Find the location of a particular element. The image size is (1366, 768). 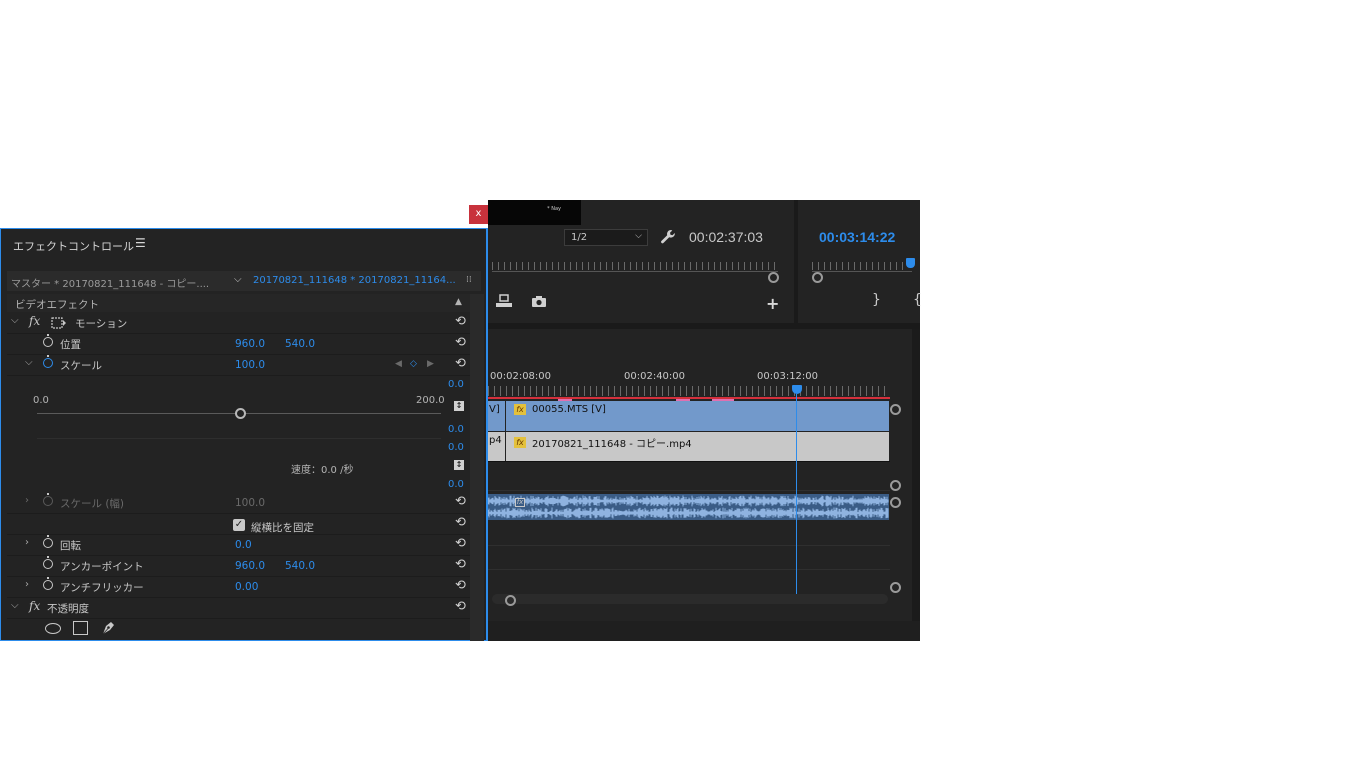

close-button: x is located at coordinates (478, 214).